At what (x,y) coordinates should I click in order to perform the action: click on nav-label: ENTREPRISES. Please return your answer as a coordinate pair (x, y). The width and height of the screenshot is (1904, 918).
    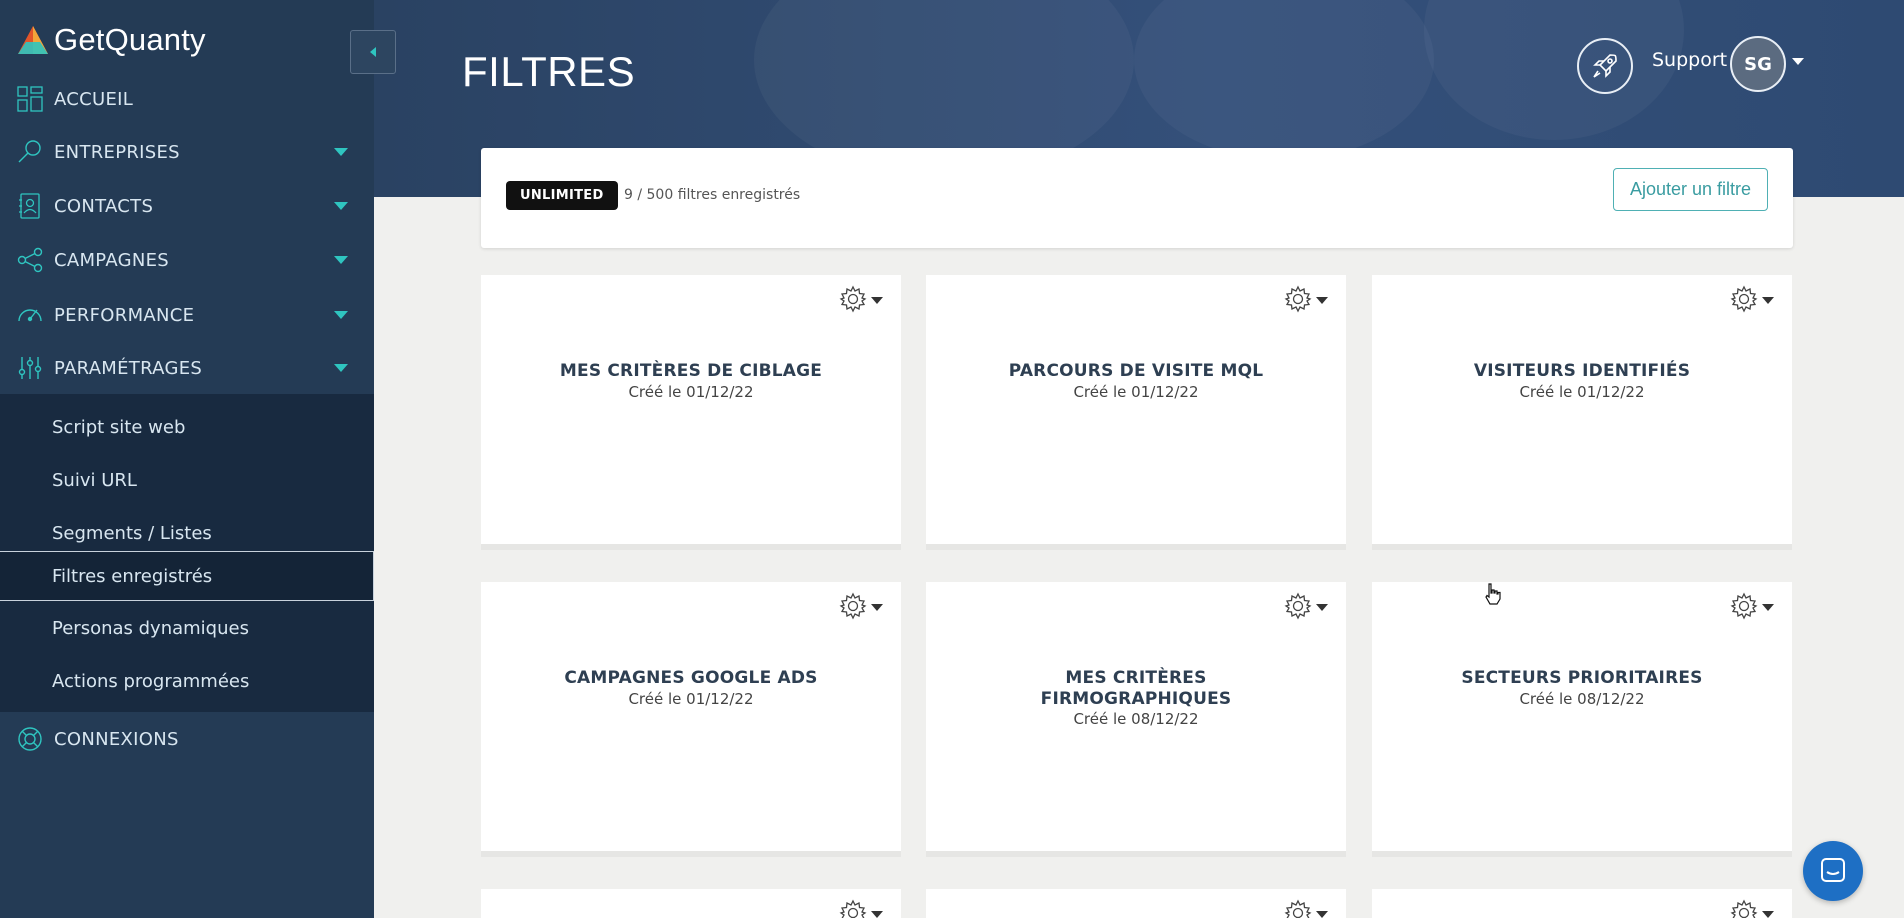
    Looking at the image, I should click on (117, 152).